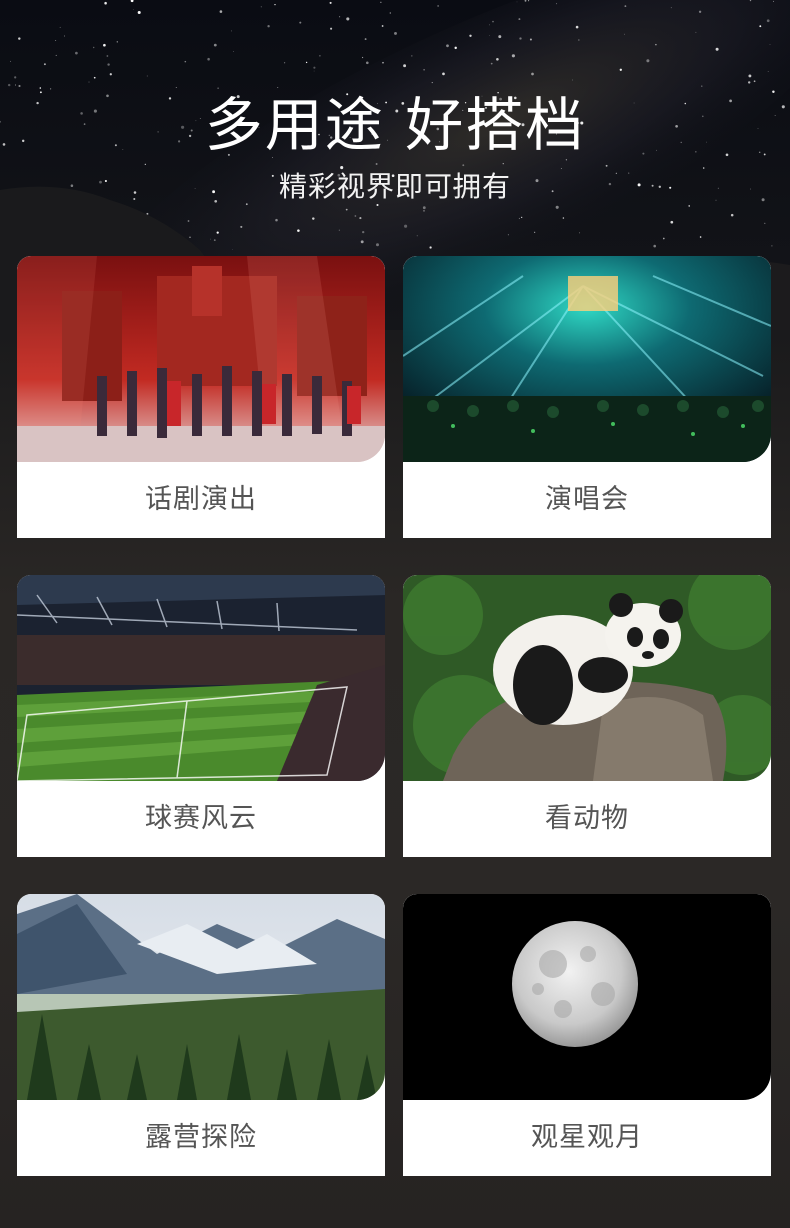 The image size is (790, 1228). Describe the element at coordinates (587, 678) in the screenshot. I see `panda-photo` at that location.